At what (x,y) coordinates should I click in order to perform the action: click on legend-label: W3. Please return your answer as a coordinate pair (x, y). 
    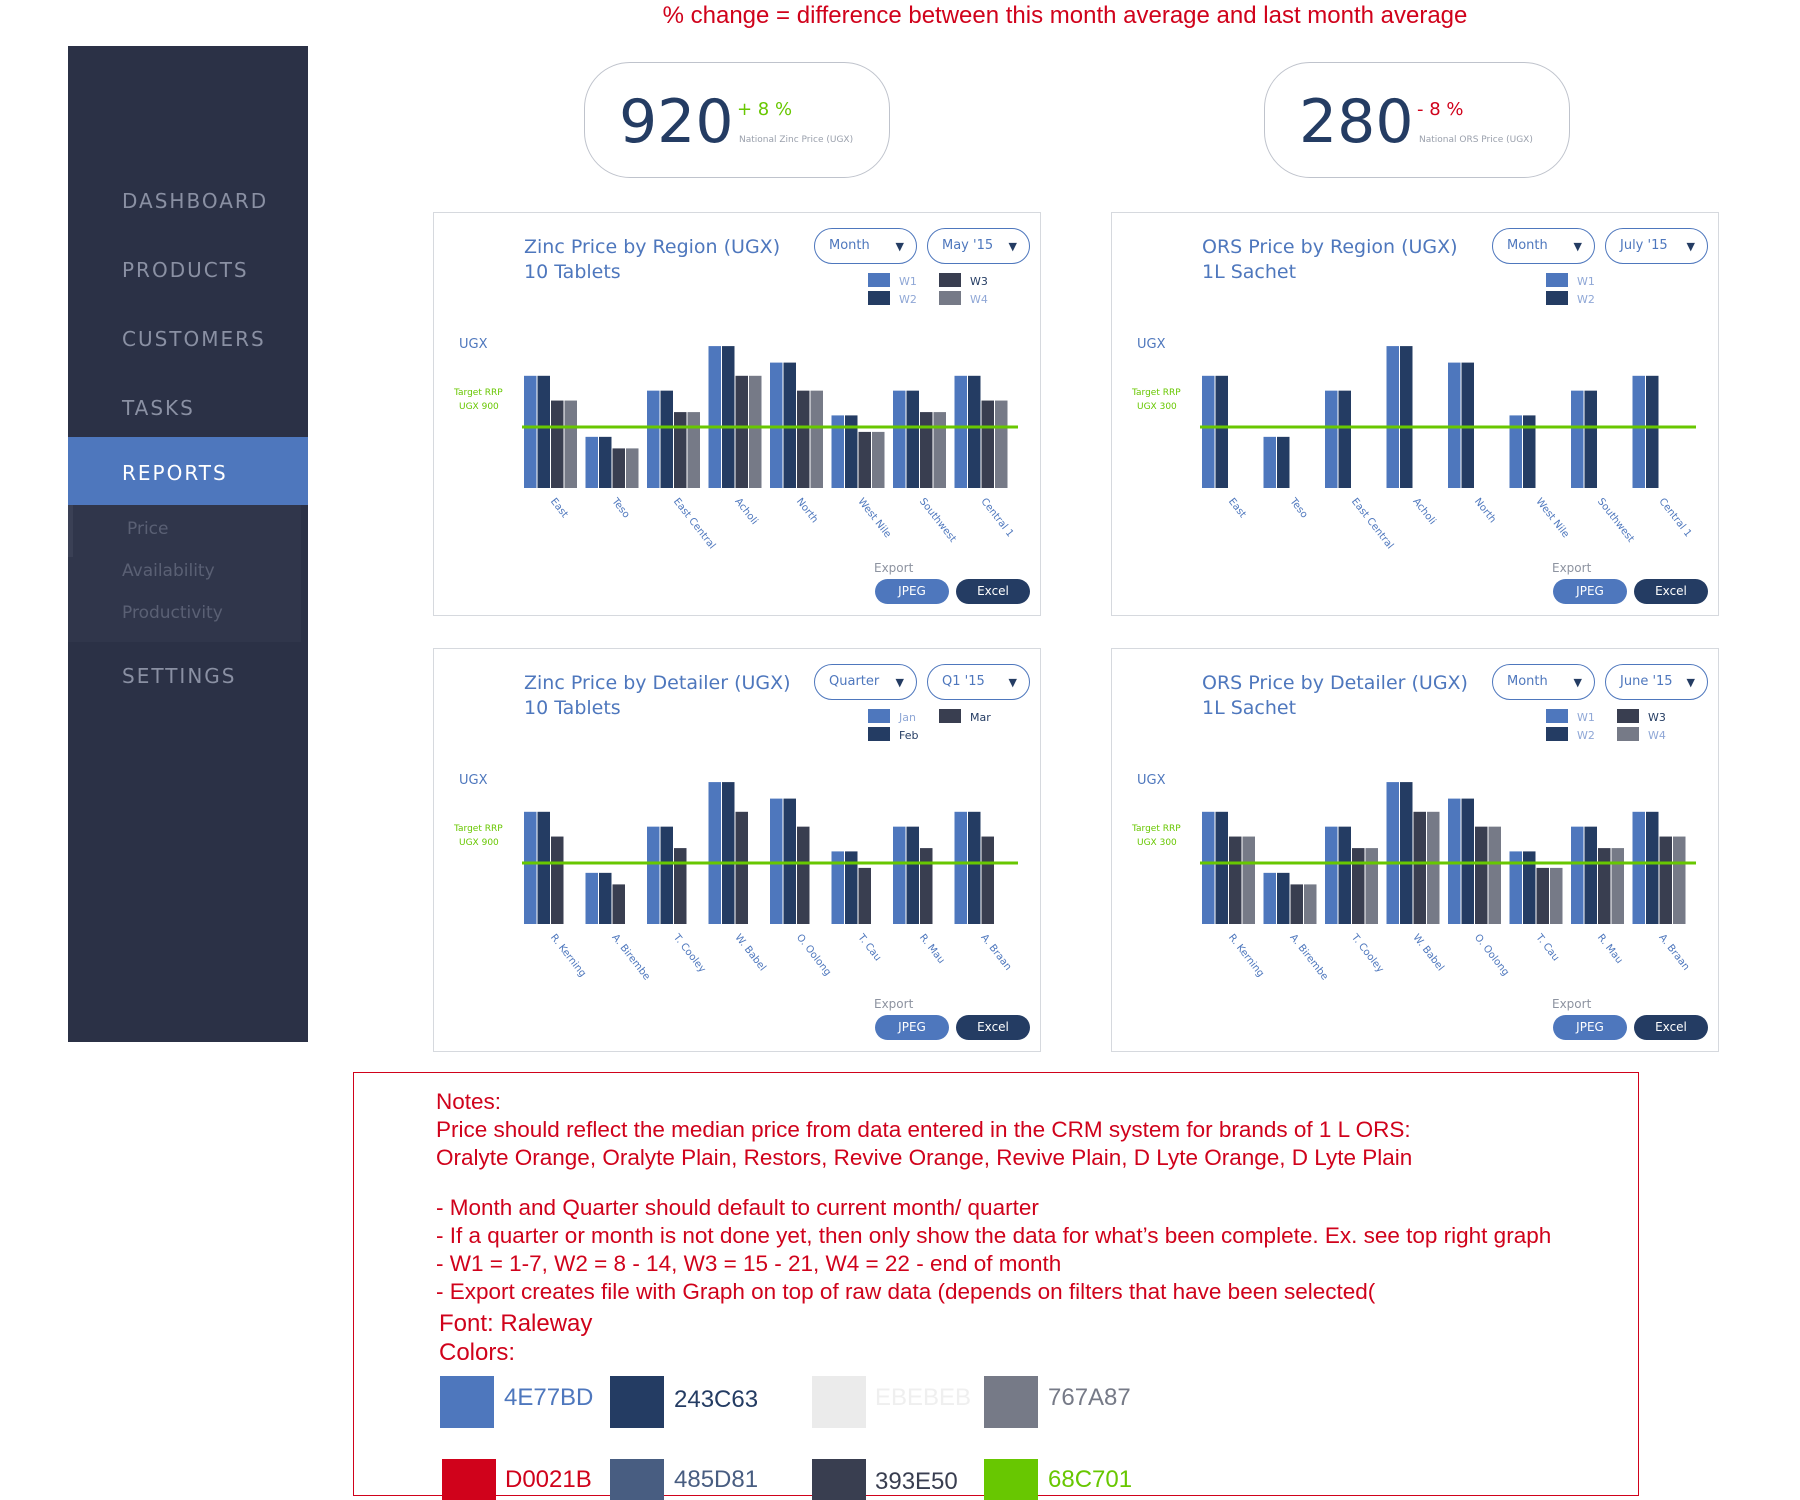
    Looking at the image, I should click on (1657, 717).